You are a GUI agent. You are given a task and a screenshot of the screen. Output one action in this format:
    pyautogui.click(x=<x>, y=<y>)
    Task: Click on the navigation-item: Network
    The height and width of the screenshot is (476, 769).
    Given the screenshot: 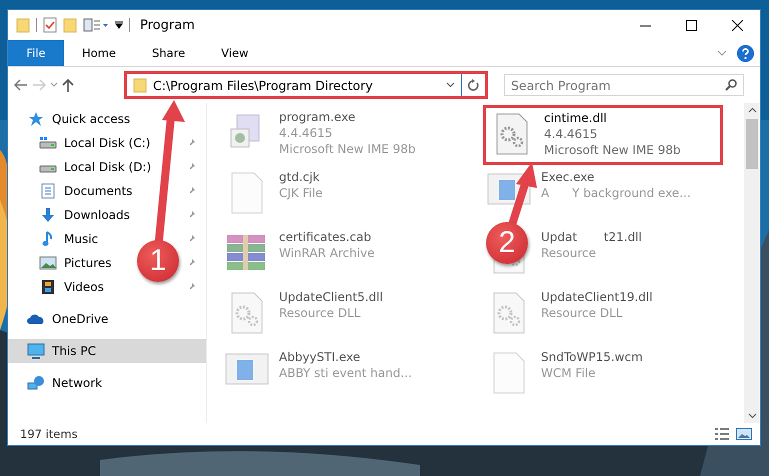 What is the action you would take?
    pyautogui.click(x=77, y=383)
    